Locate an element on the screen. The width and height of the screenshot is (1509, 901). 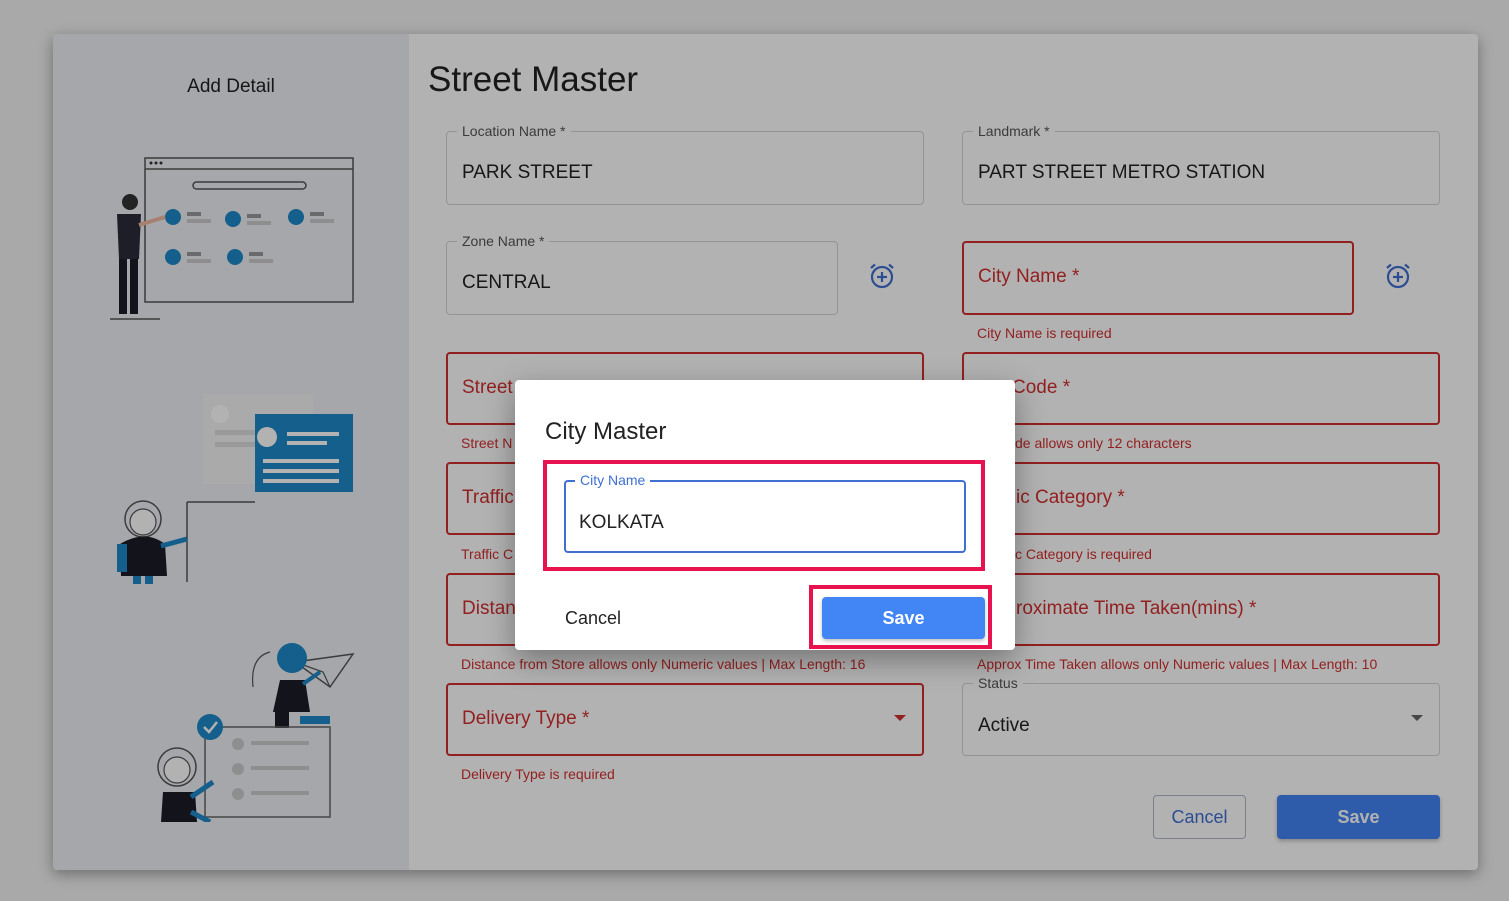
dialog-city-name-input: City Name KOLKATA is located at coordinates (765, 512).